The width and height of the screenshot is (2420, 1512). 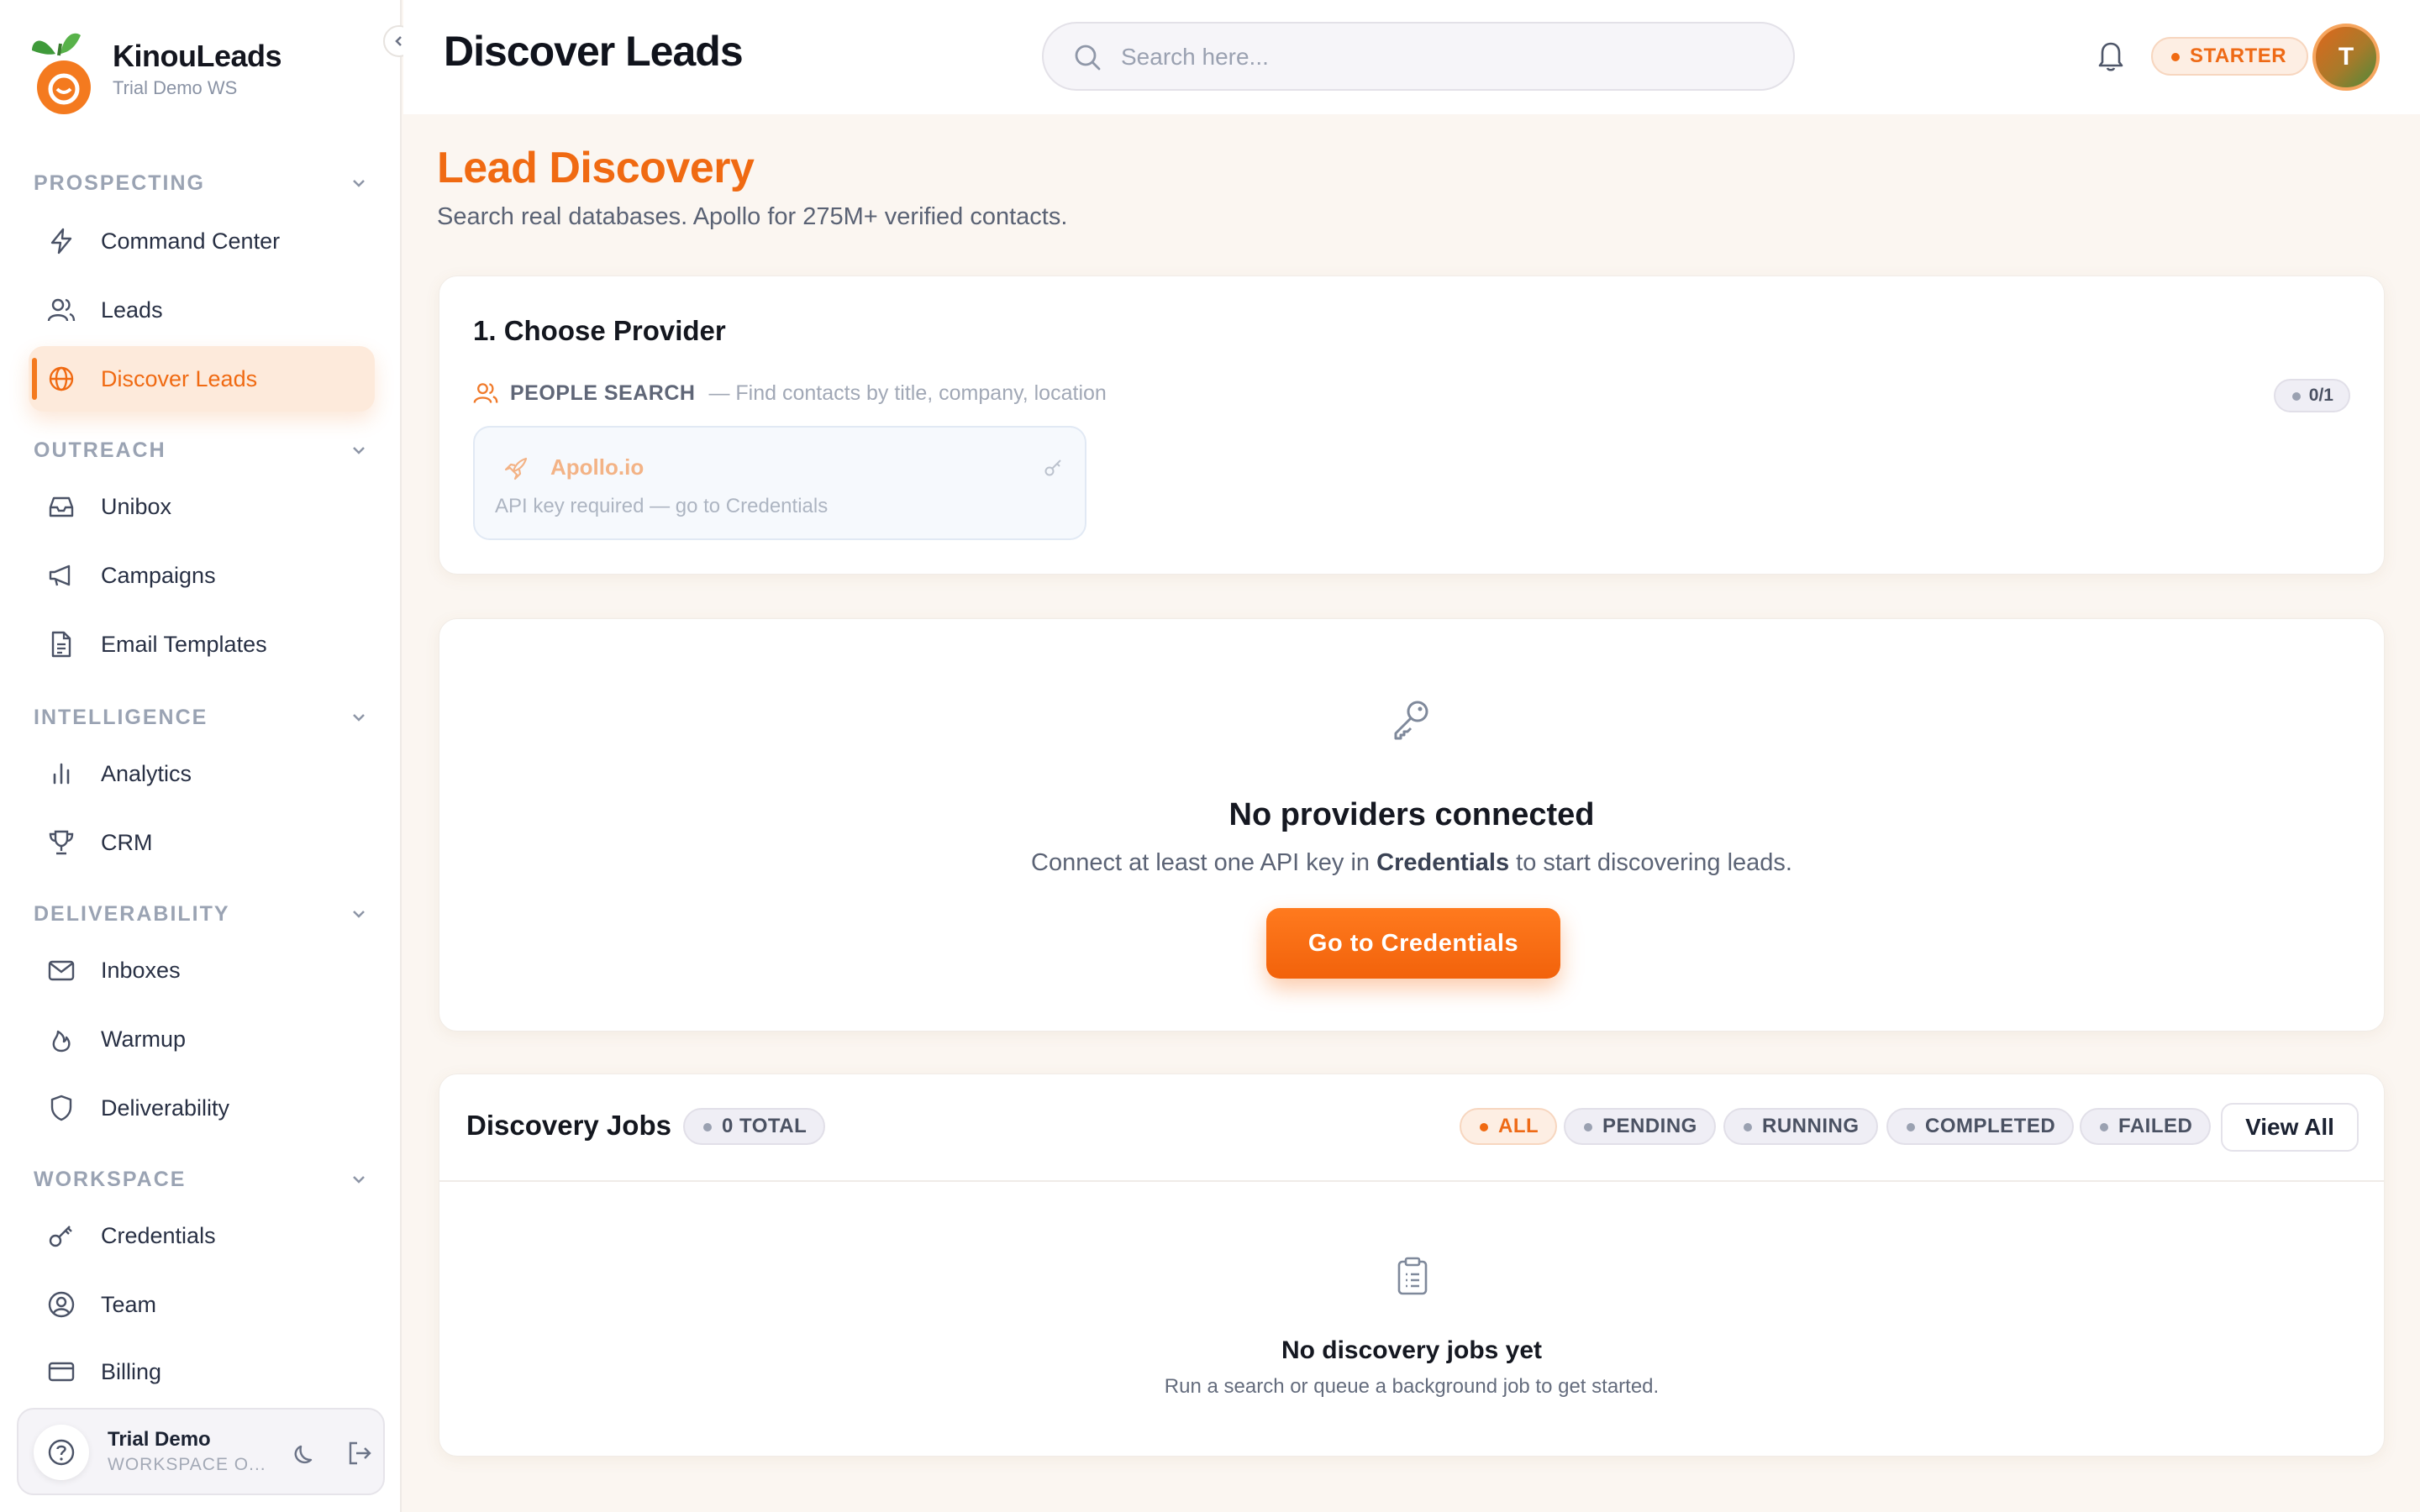 I want to click on sidebar-item-credentials: Credentials, so click(x=202, y=1235).